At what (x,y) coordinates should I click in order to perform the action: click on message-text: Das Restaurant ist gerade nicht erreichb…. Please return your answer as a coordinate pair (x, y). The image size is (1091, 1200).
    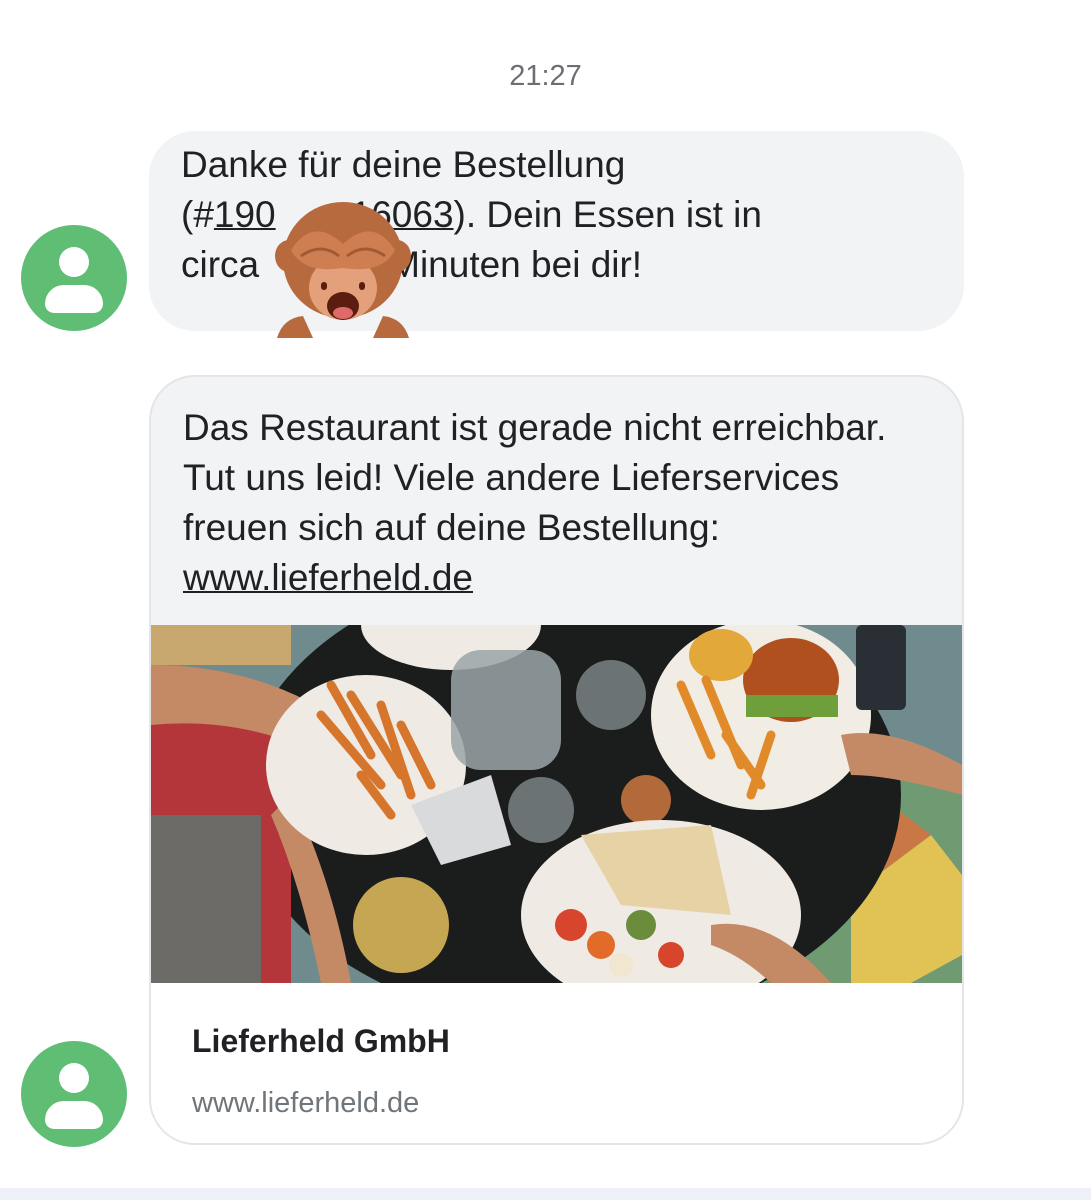
    Looking at the image, I should click on (535, 502).